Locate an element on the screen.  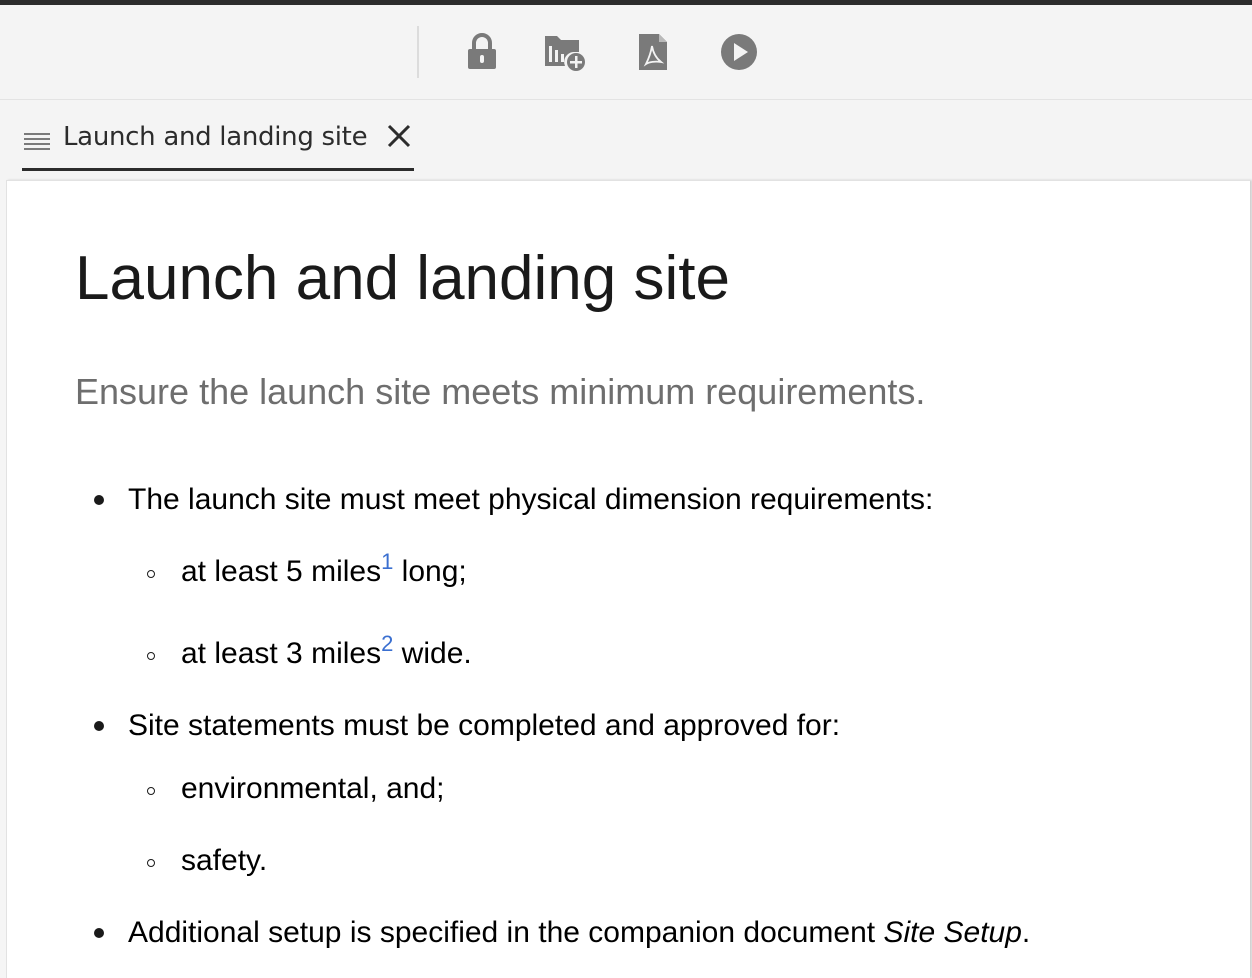
sub-item-text-after: long; is located at coordinates (430, 571).